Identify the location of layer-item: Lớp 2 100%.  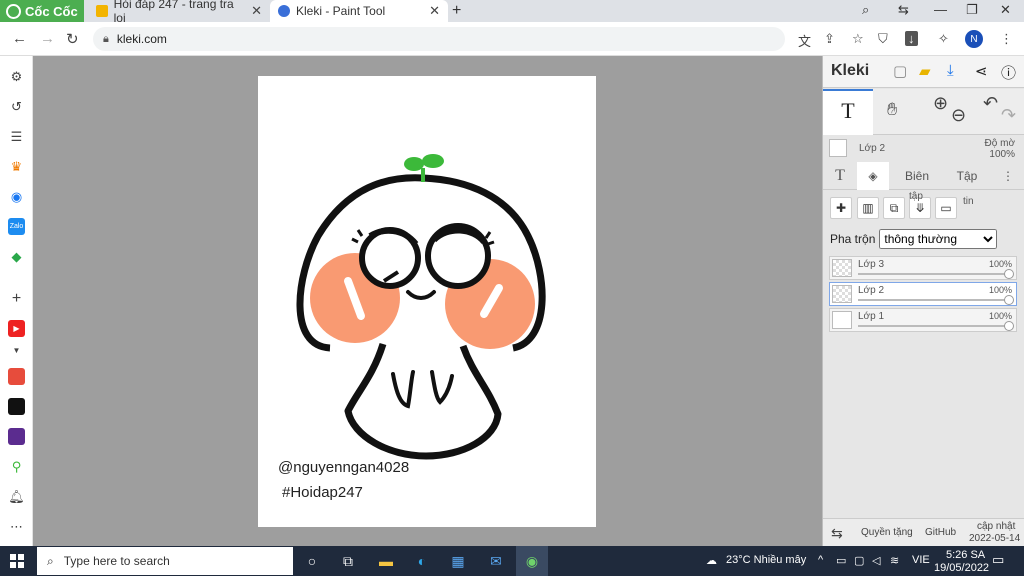
(923, 294).